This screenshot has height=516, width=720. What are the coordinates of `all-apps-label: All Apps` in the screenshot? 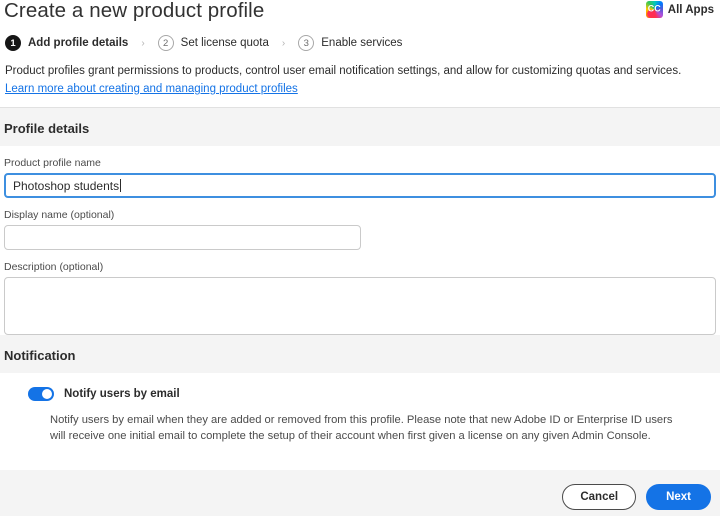 It's located at (690, 9).